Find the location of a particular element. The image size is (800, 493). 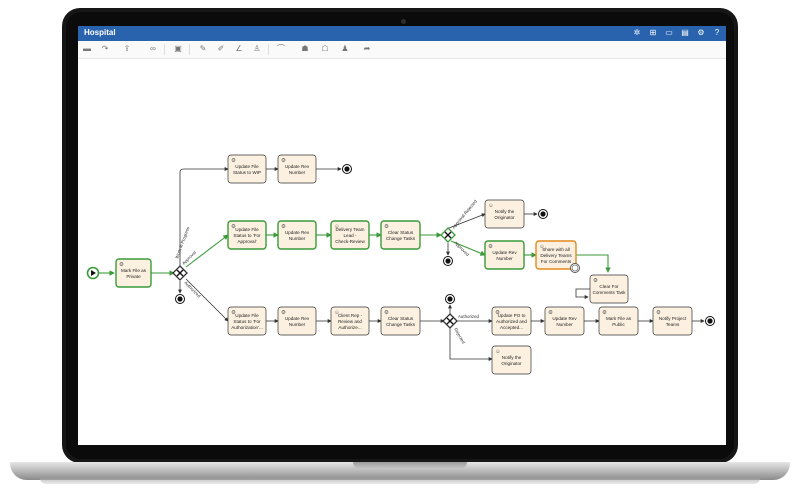

task-label: Share with all is located at coordinates (556, 249).